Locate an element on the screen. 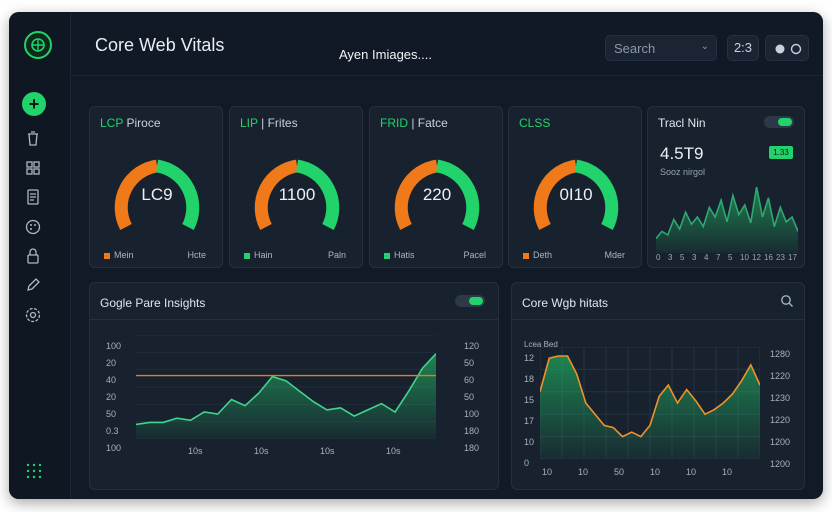  search-input: Search ⌄ is located at coordinates (661, 48).